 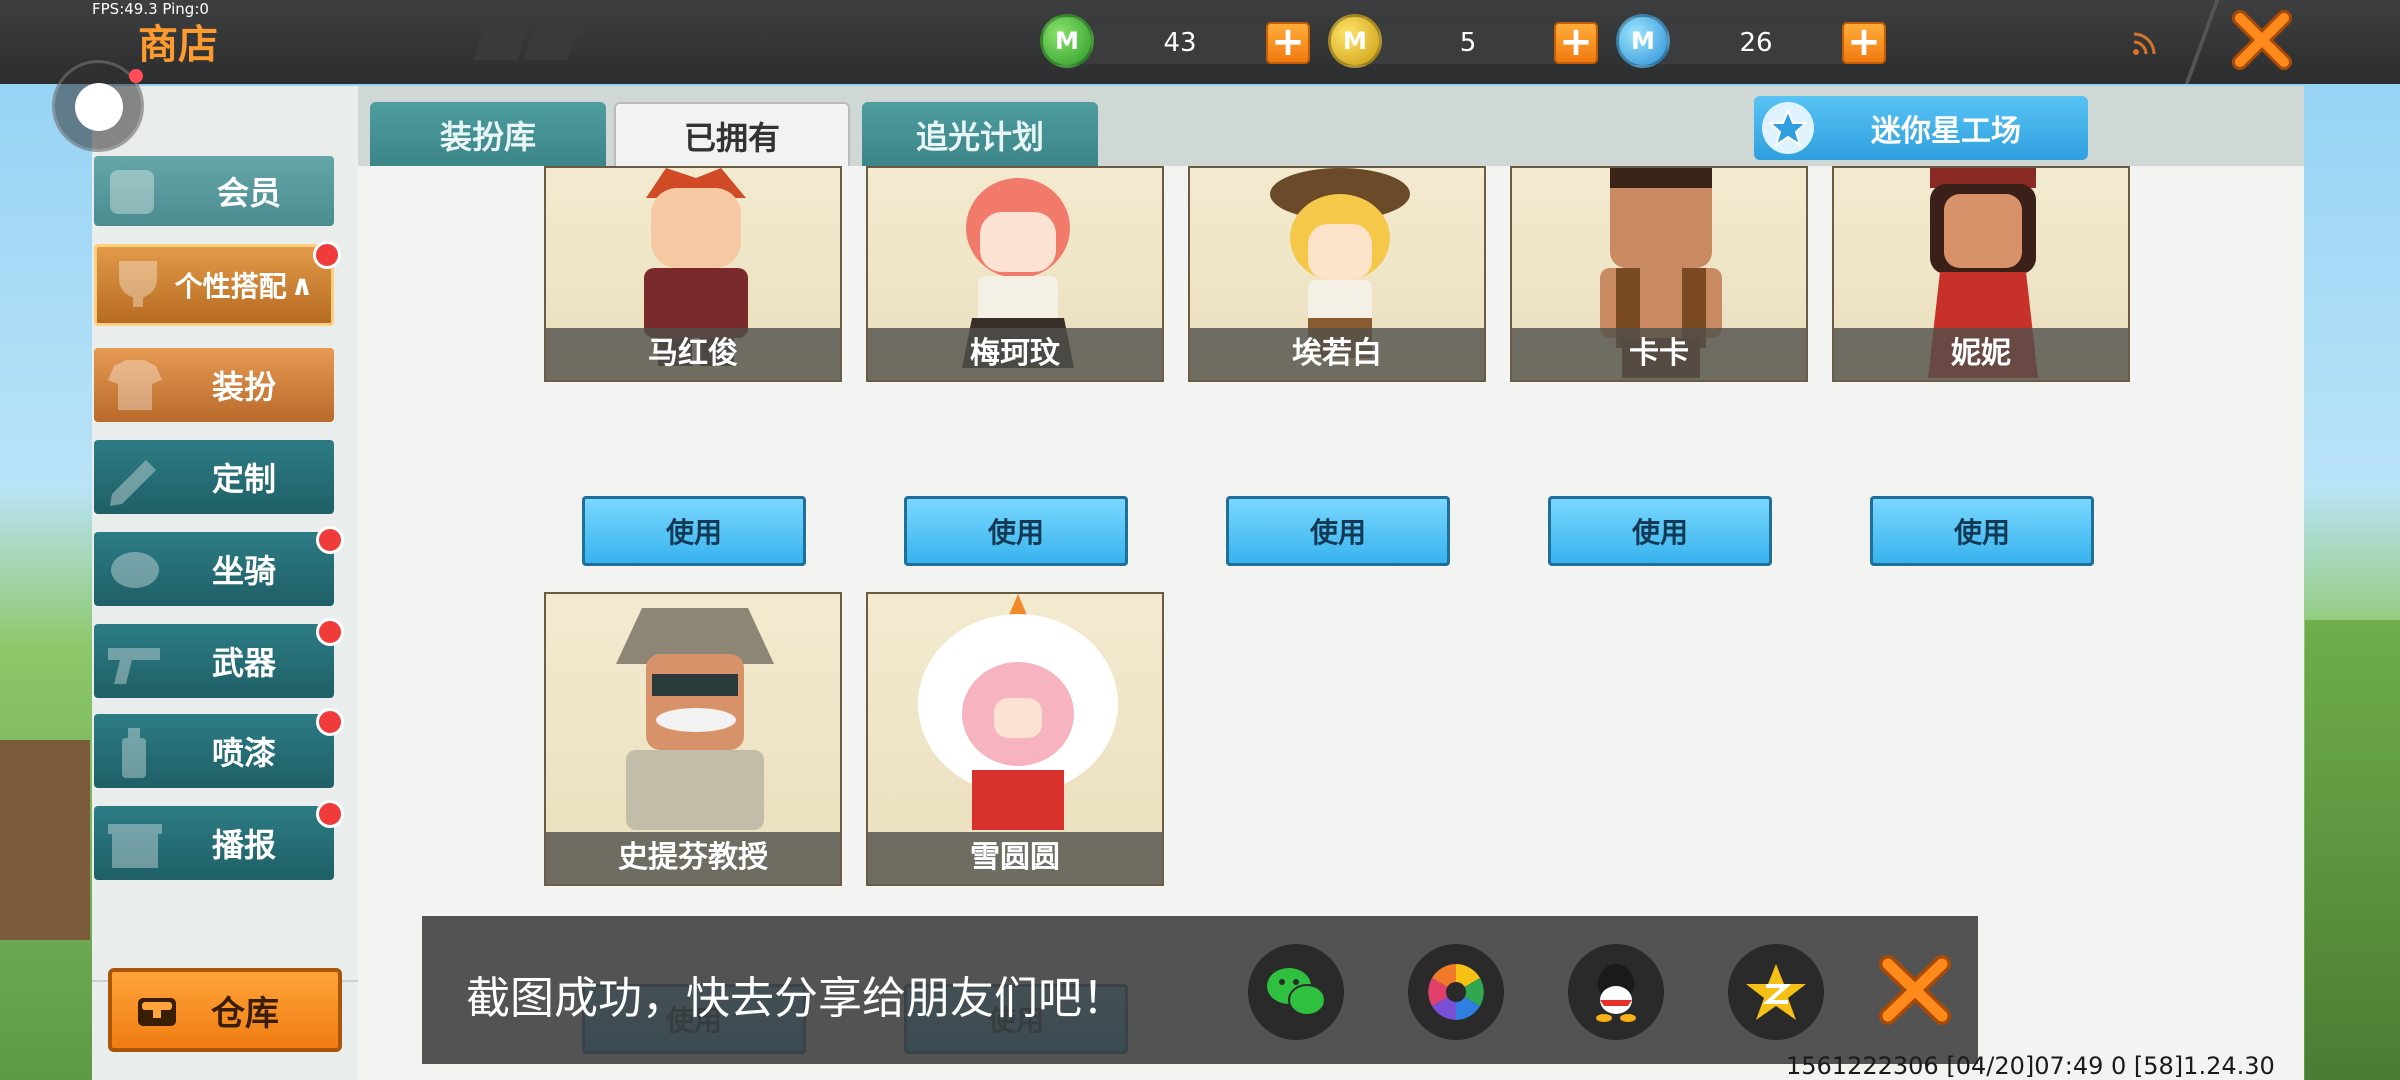 I want to click on currency-value-gold: 5, so click(x=1468, y=43).